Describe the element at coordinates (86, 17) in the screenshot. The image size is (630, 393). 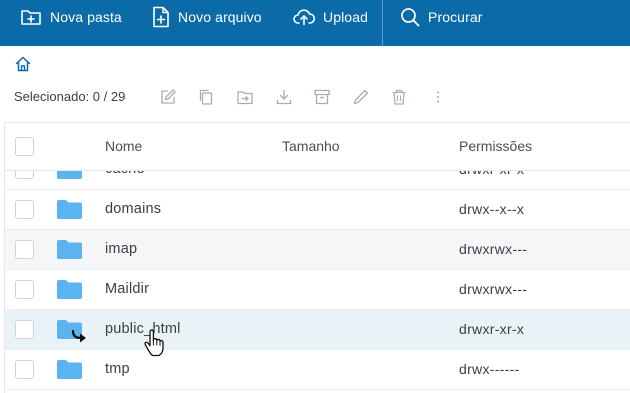
I see `new-folder-label: Nova pasta` at that location.